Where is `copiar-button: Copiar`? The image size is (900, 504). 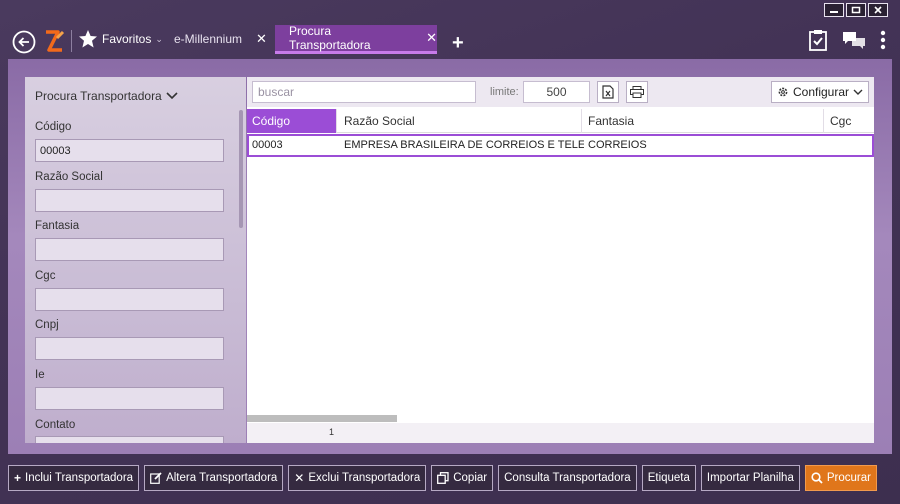 copiar-button: Copiar is located at coordinates (462, 478).